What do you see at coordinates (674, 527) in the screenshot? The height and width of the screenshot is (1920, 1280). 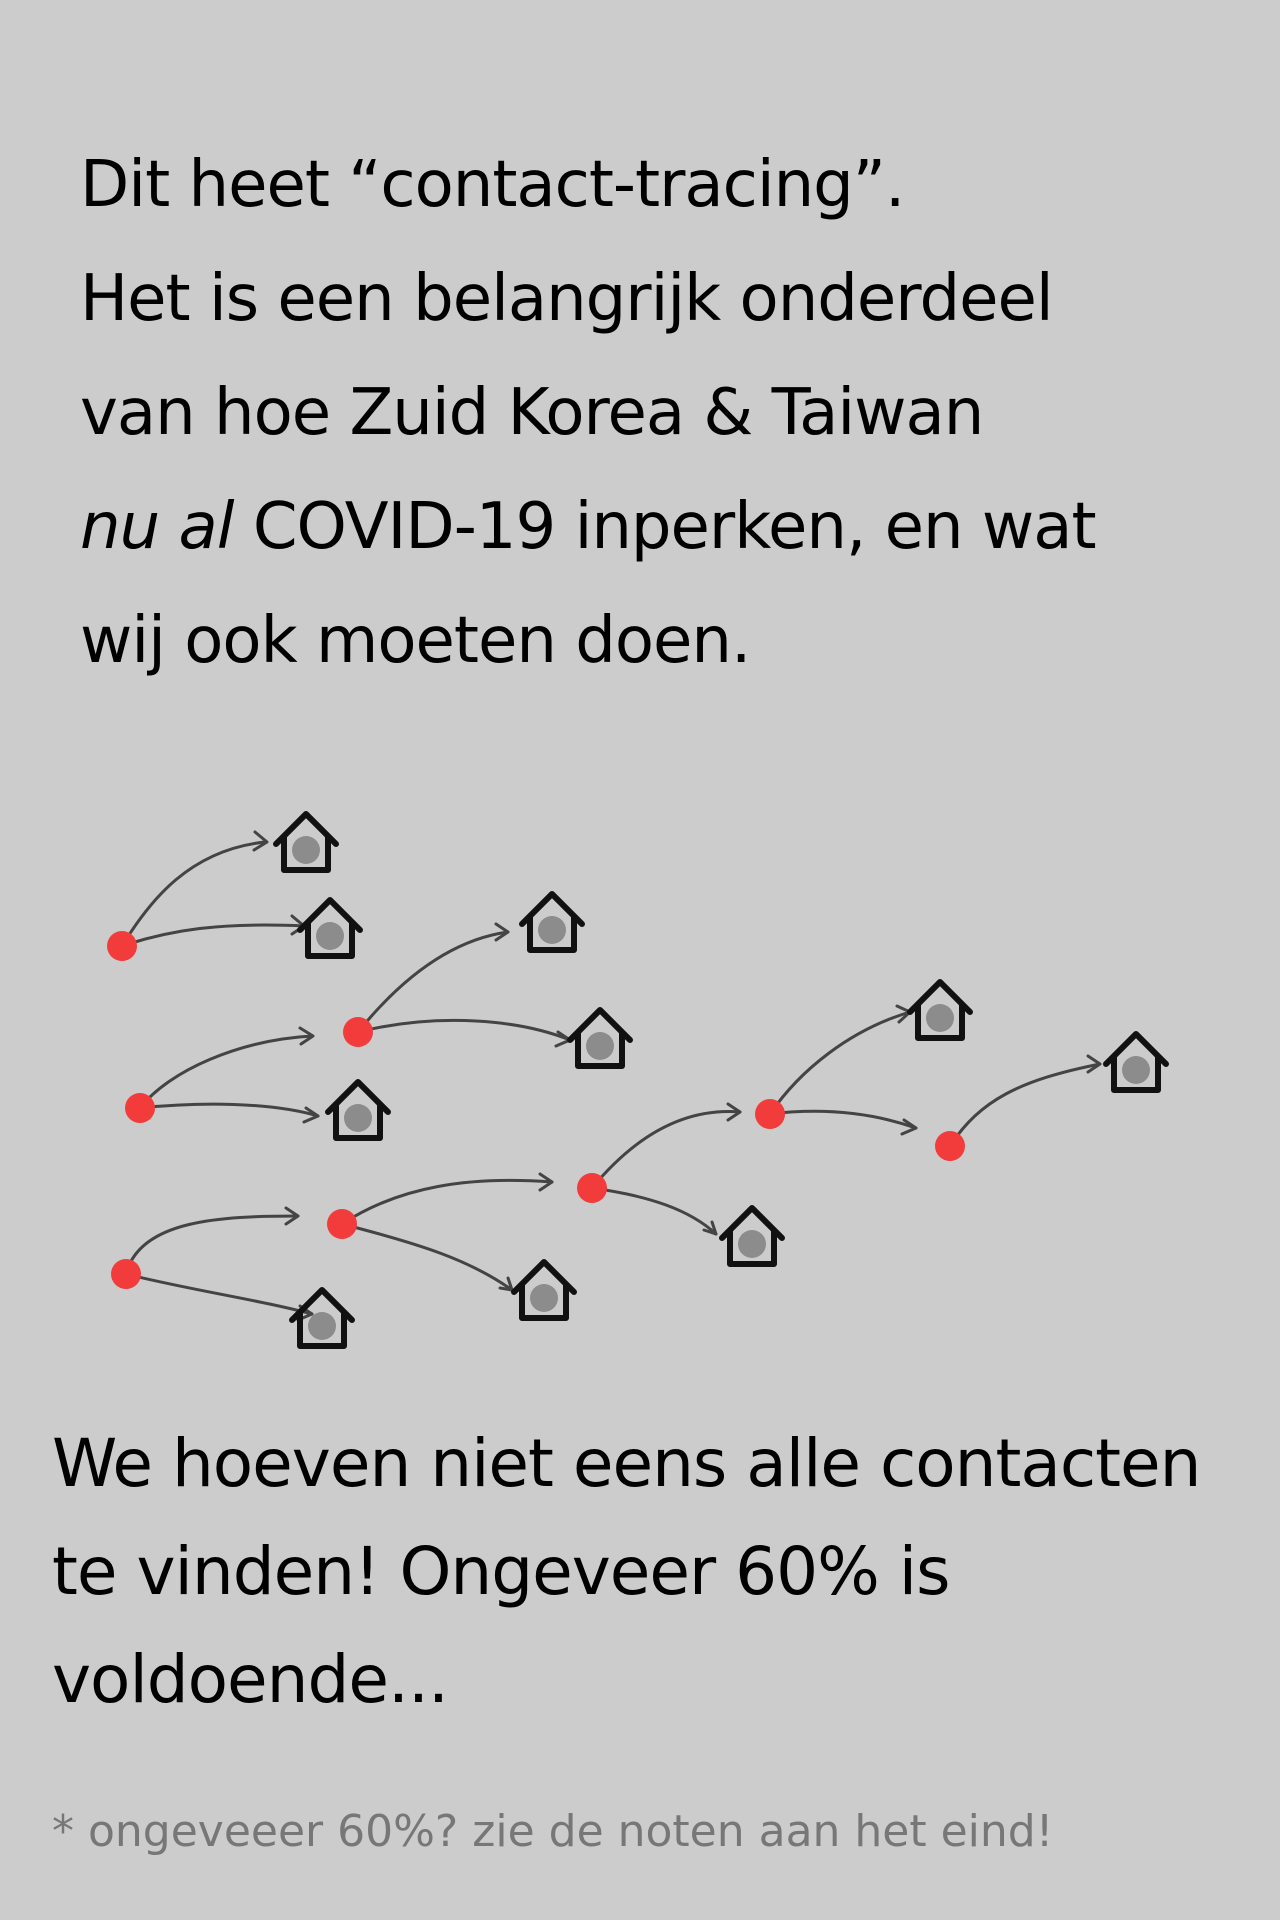 I see `intro-line-4-rest: COVID-19 inperken, en wat` at bounding box center [674, 527].